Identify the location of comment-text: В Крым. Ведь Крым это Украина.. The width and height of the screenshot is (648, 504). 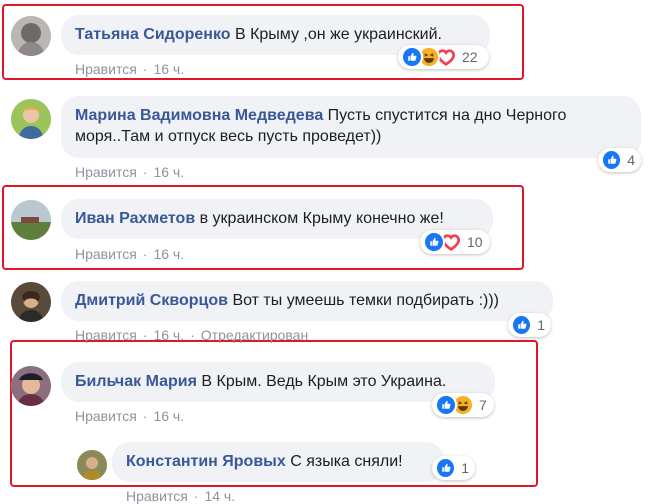
(324, 381).